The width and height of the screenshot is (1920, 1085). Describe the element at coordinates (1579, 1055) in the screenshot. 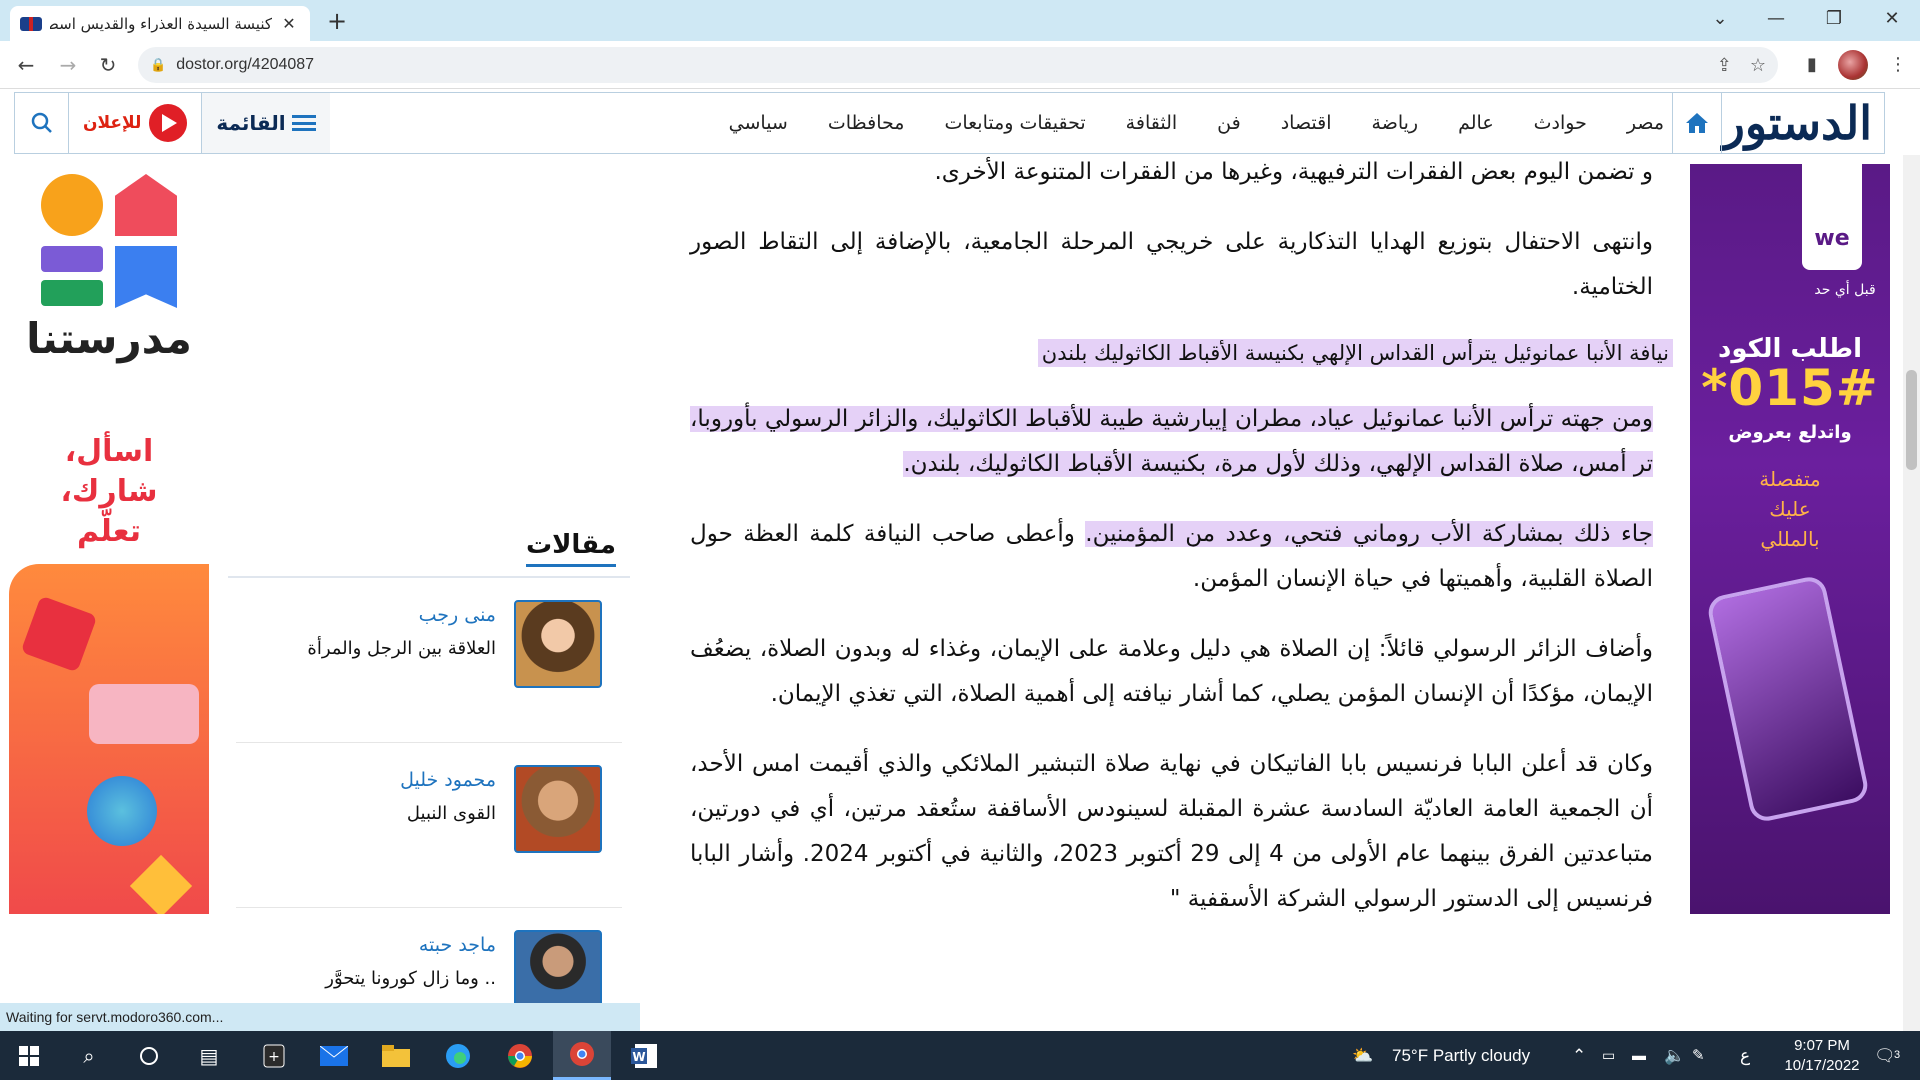

I see `tray-chevron-icon: ⌃` at that location.